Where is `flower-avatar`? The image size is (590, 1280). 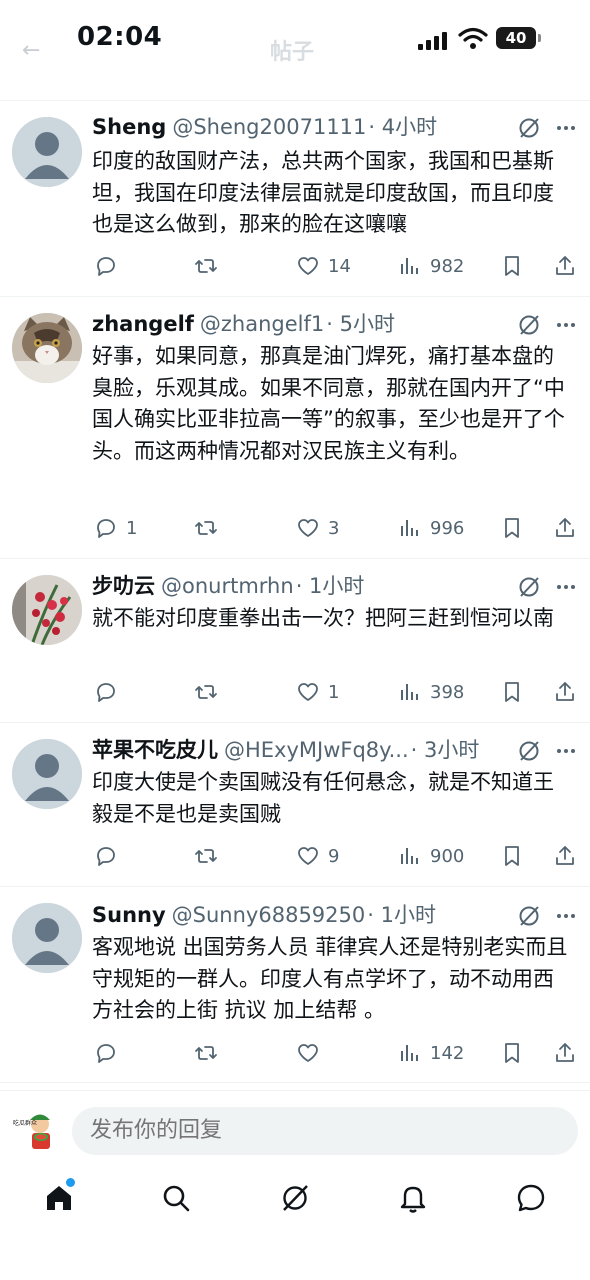 flower-avatar is located at coordinates (47, 610).